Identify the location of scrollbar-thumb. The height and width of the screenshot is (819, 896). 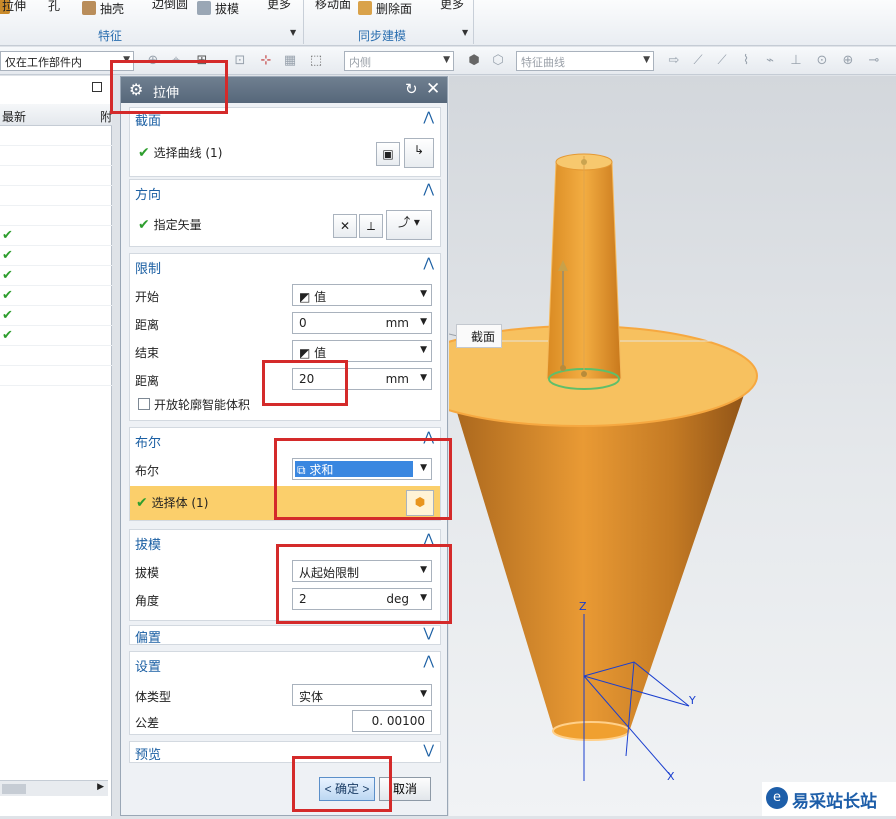
(14, 789).